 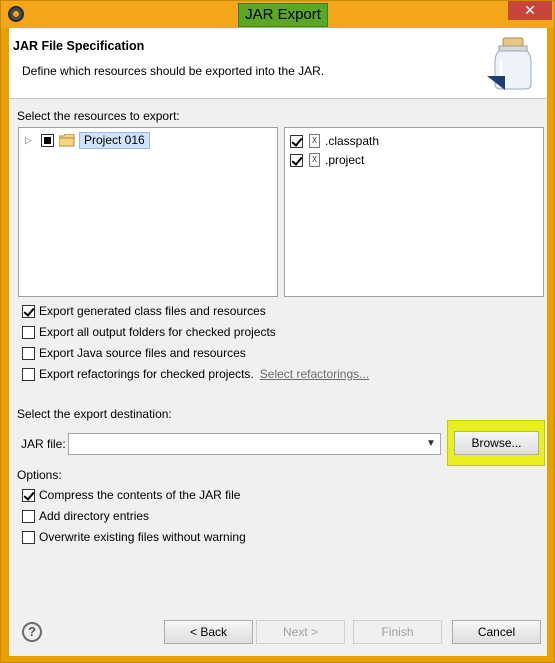 What do you see at coordinates (148, 212) in the screenshot?
I see `resource-tree: ▷ Project 016` at bounding box center [148, 212].